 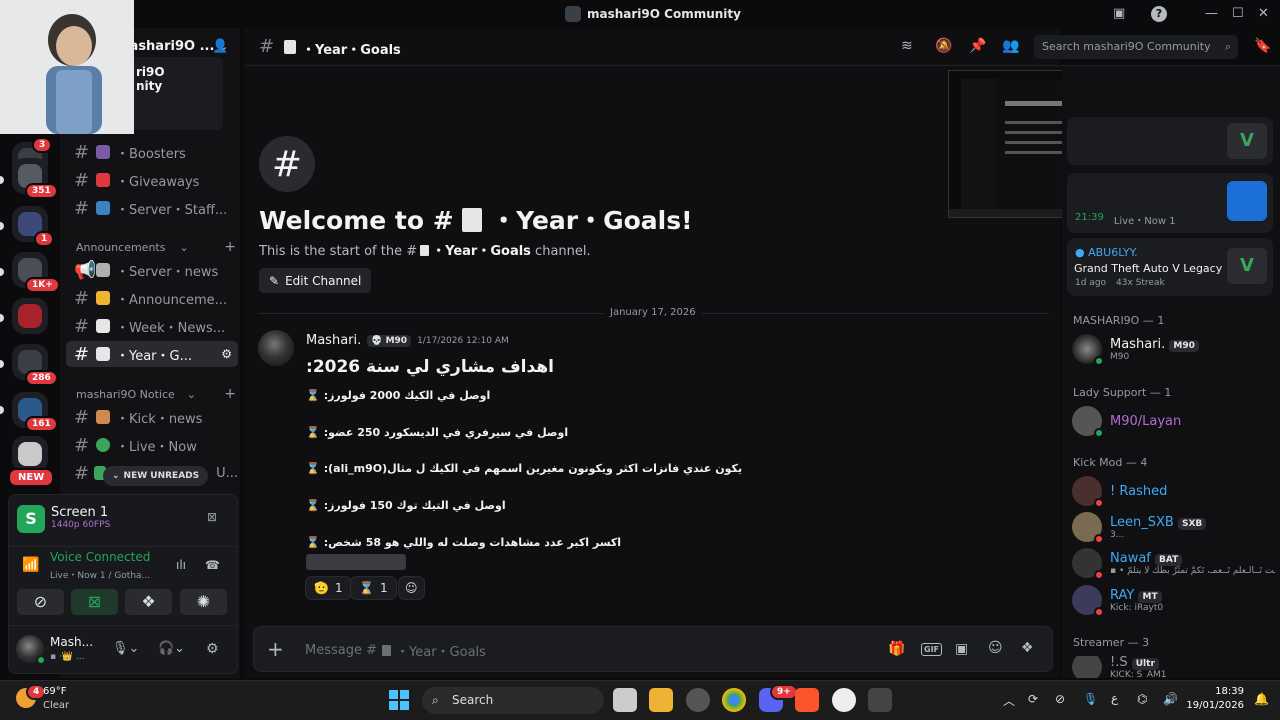 What do you see at coordinates (212, 517) in the screenshot?
I see `stop-stream-icon: ⊠` at bounding box center [212, 517].